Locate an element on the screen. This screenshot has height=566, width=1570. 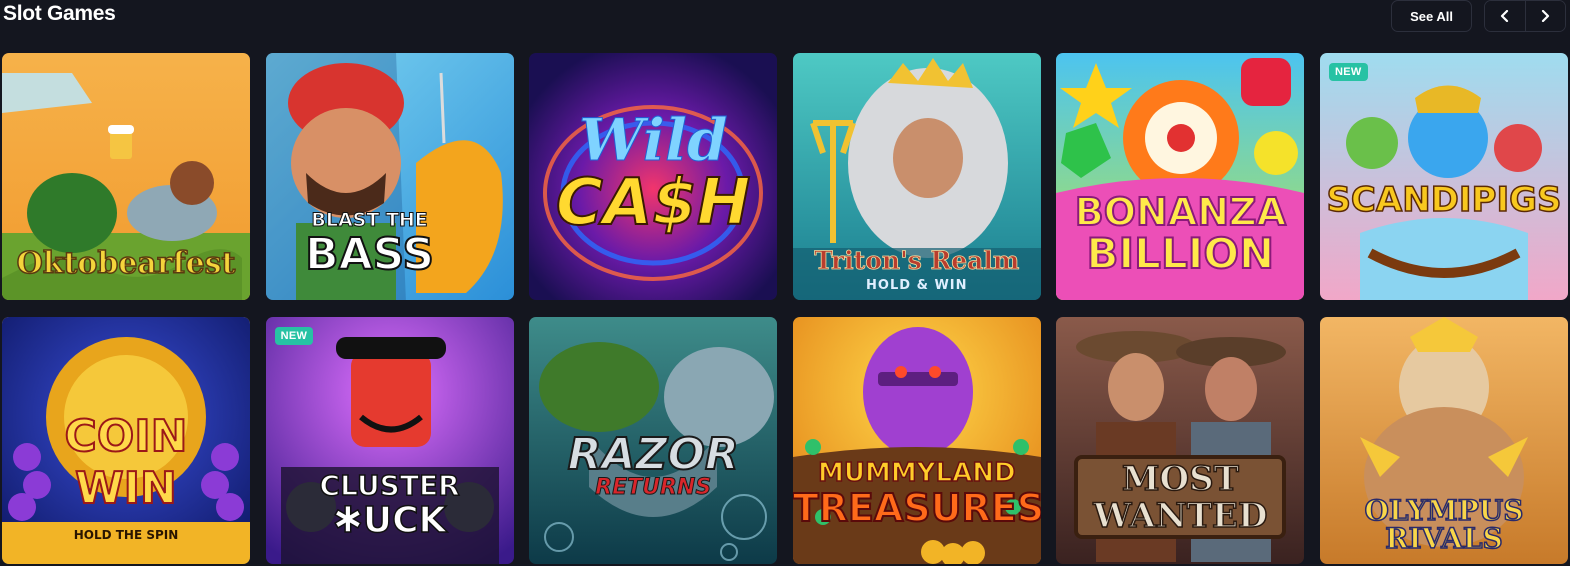
chevron-left-icon is located at coordinates (1504, 16).